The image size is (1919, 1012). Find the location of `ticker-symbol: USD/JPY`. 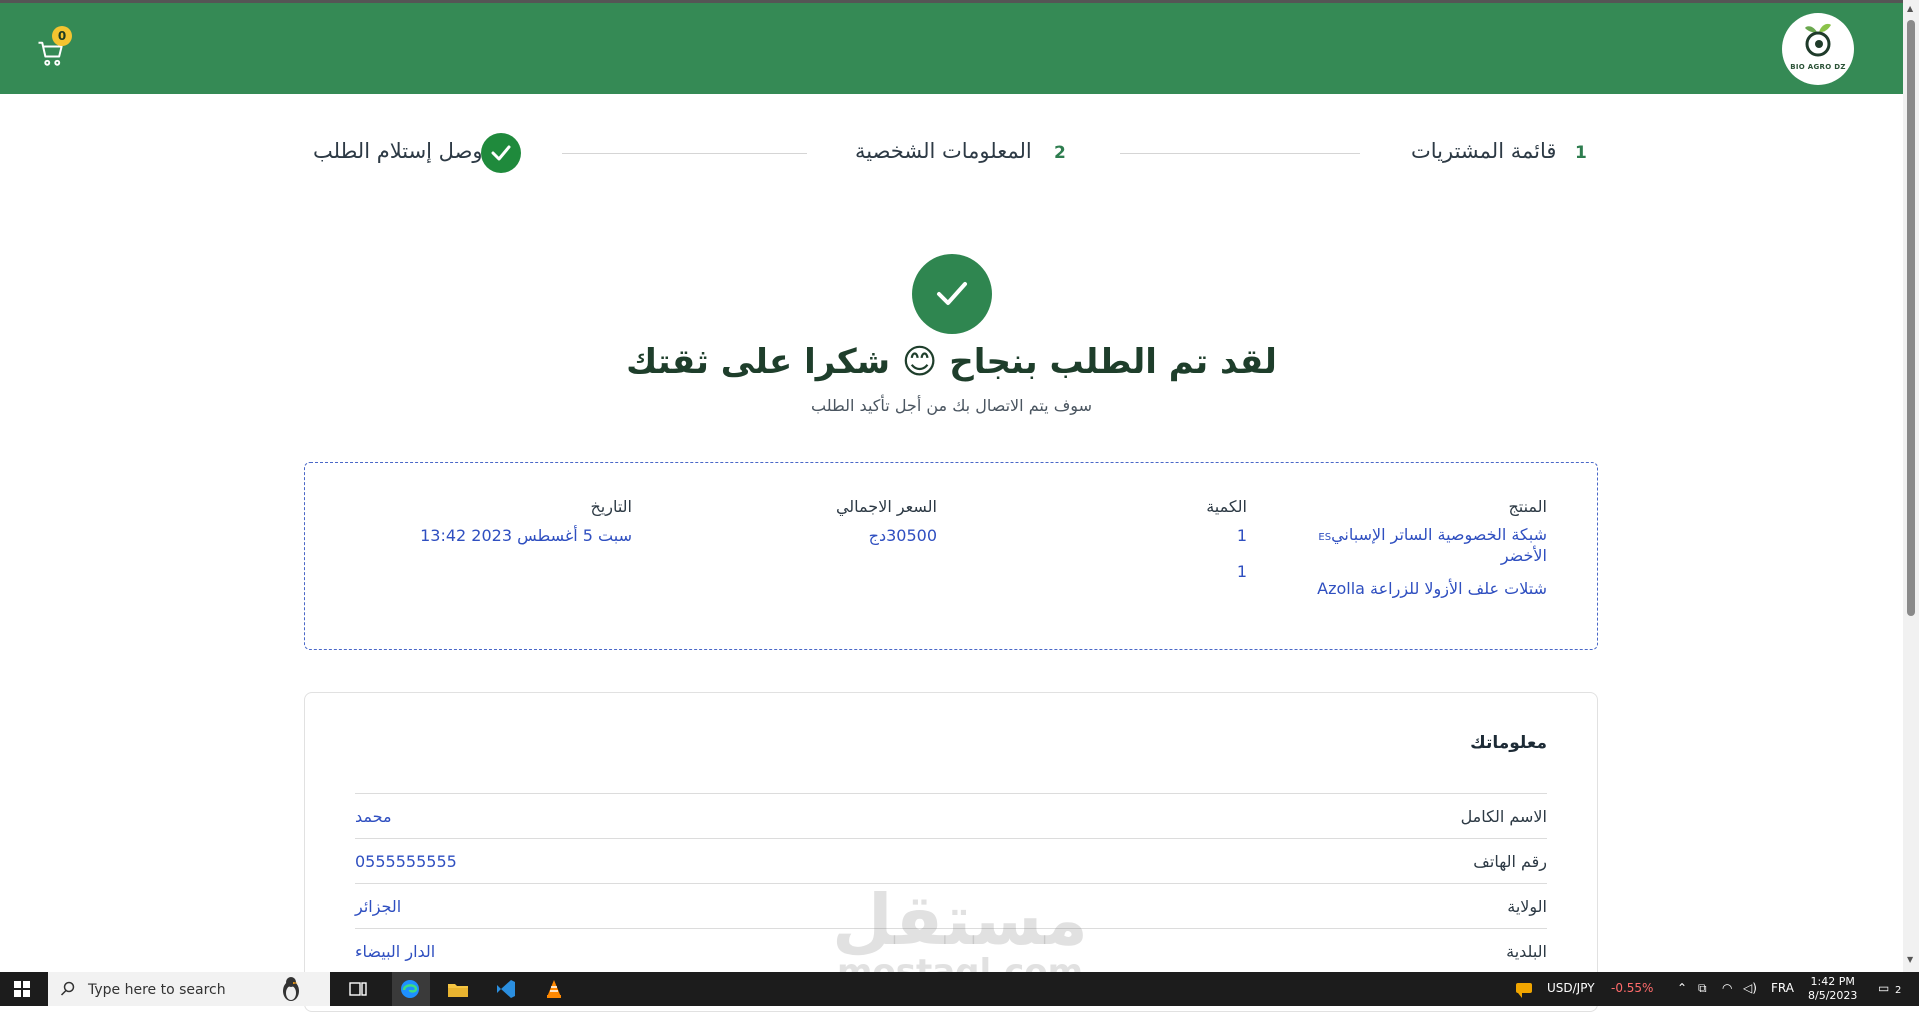

ticker-symbol: USD/JPY is located at coordinates (1571, 988).